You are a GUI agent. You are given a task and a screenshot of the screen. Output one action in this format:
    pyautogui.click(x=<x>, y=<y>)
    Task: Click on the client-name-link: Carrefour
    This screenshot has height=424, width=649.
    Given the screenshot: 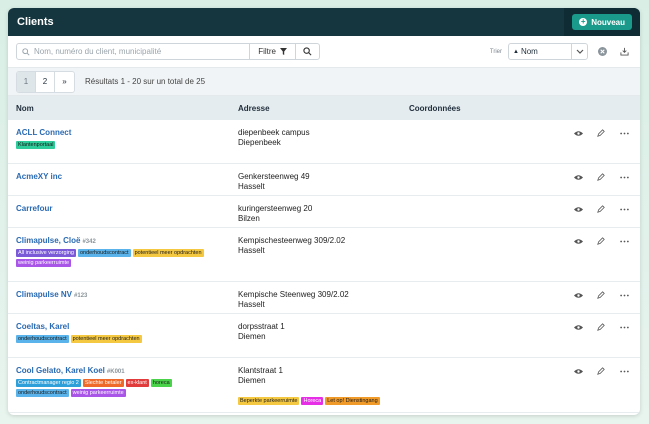 What is the action you would take?
    pyautogui.click(x=34, y=208)
    